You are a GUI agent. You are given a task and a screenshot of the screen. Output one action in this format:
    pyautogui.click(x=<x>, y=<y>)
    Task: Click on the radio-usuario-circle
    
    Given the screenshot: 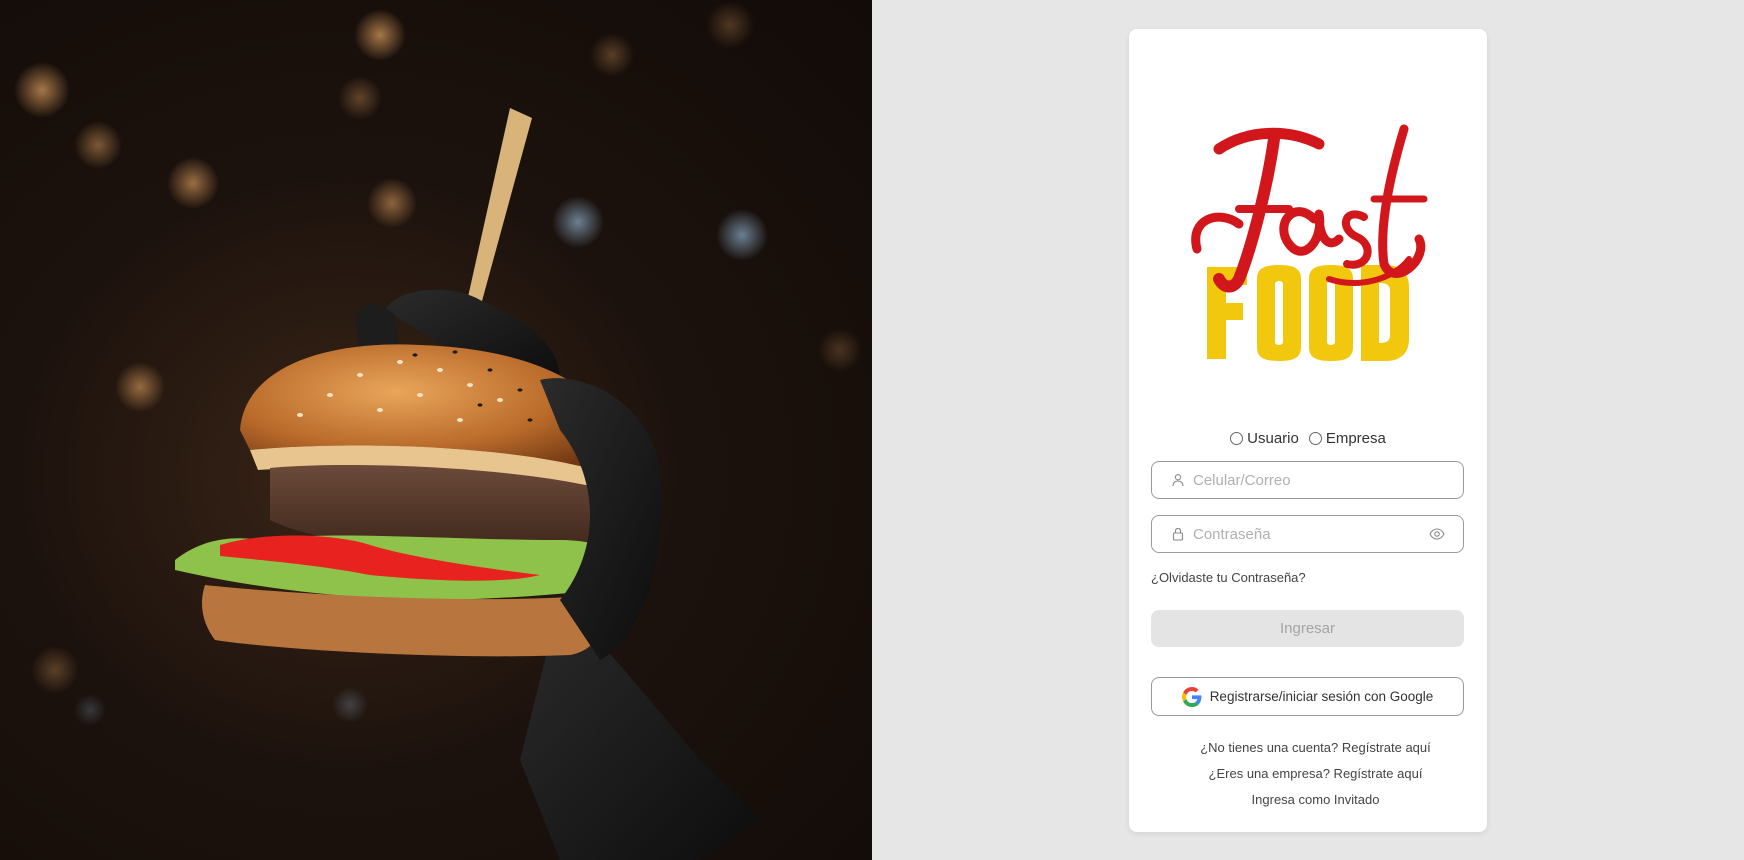 What is the action you would take?
    pyautogui.click(x=1237, y=438)
    